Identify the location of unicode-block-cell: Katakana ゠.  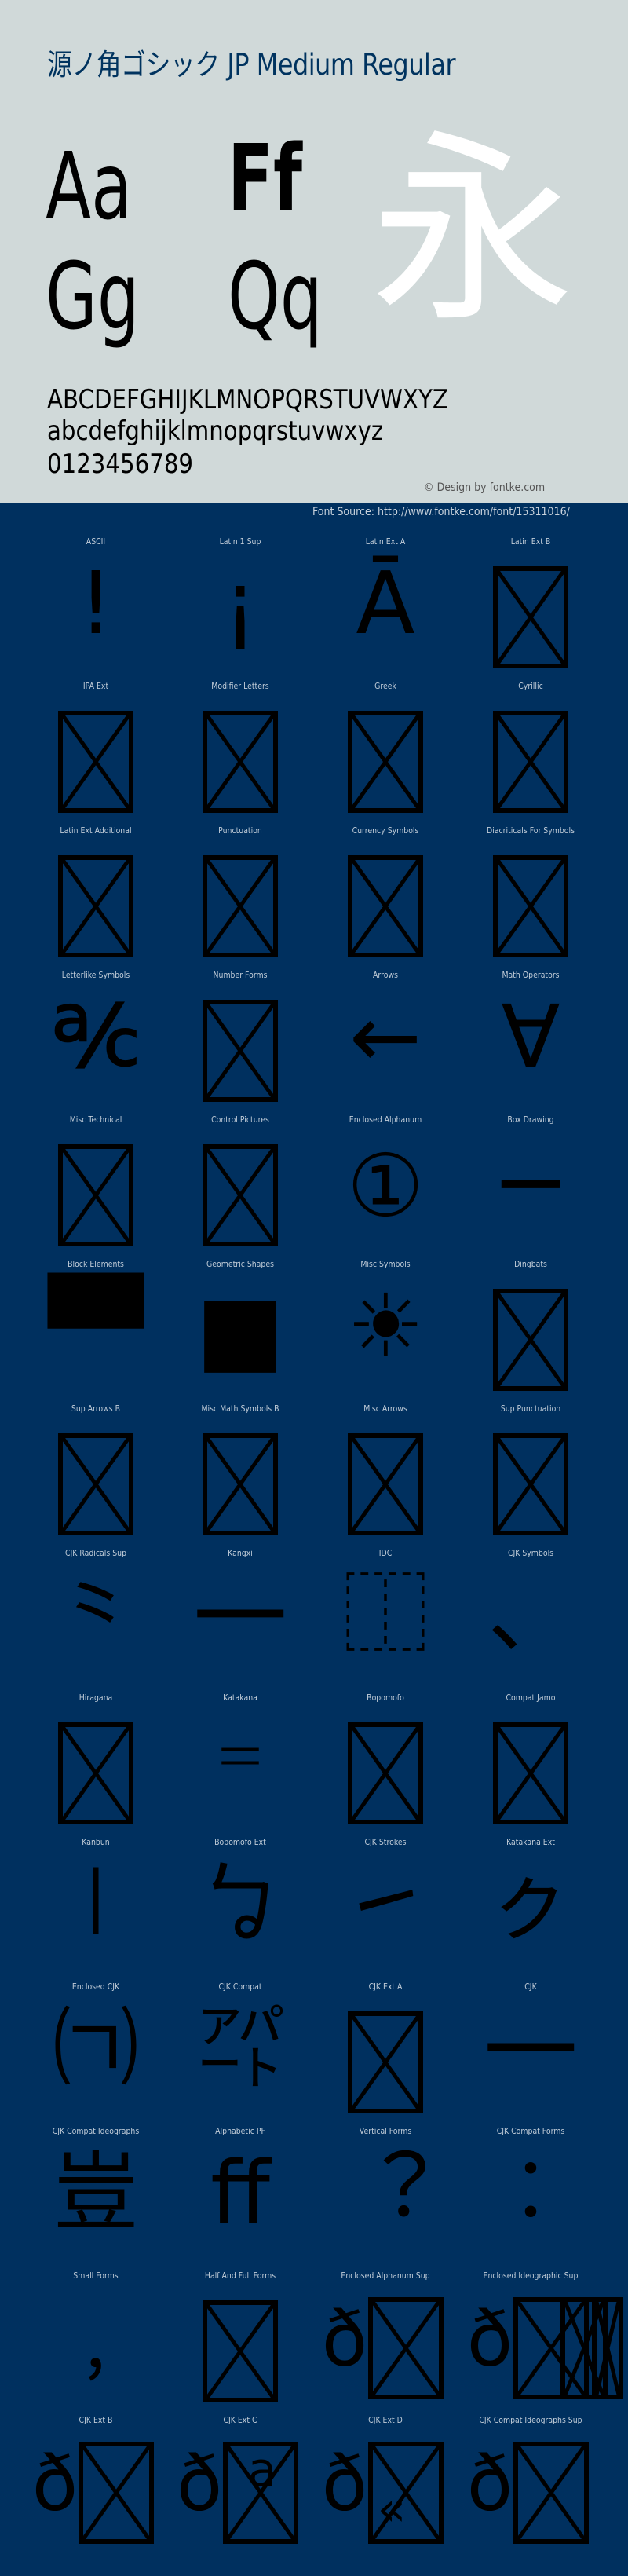
(240, 1765).